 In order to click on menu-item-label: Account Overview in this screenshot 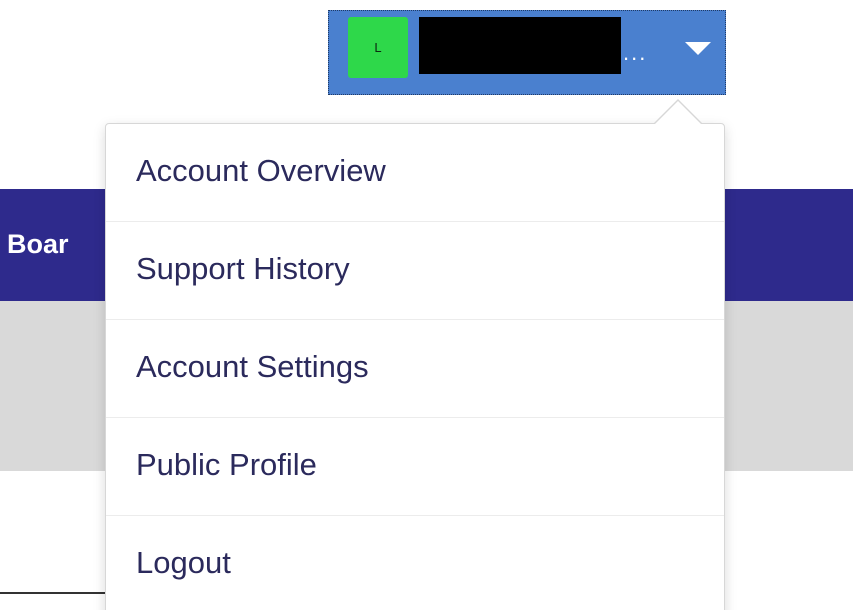, I will do `click(261, 170)`.